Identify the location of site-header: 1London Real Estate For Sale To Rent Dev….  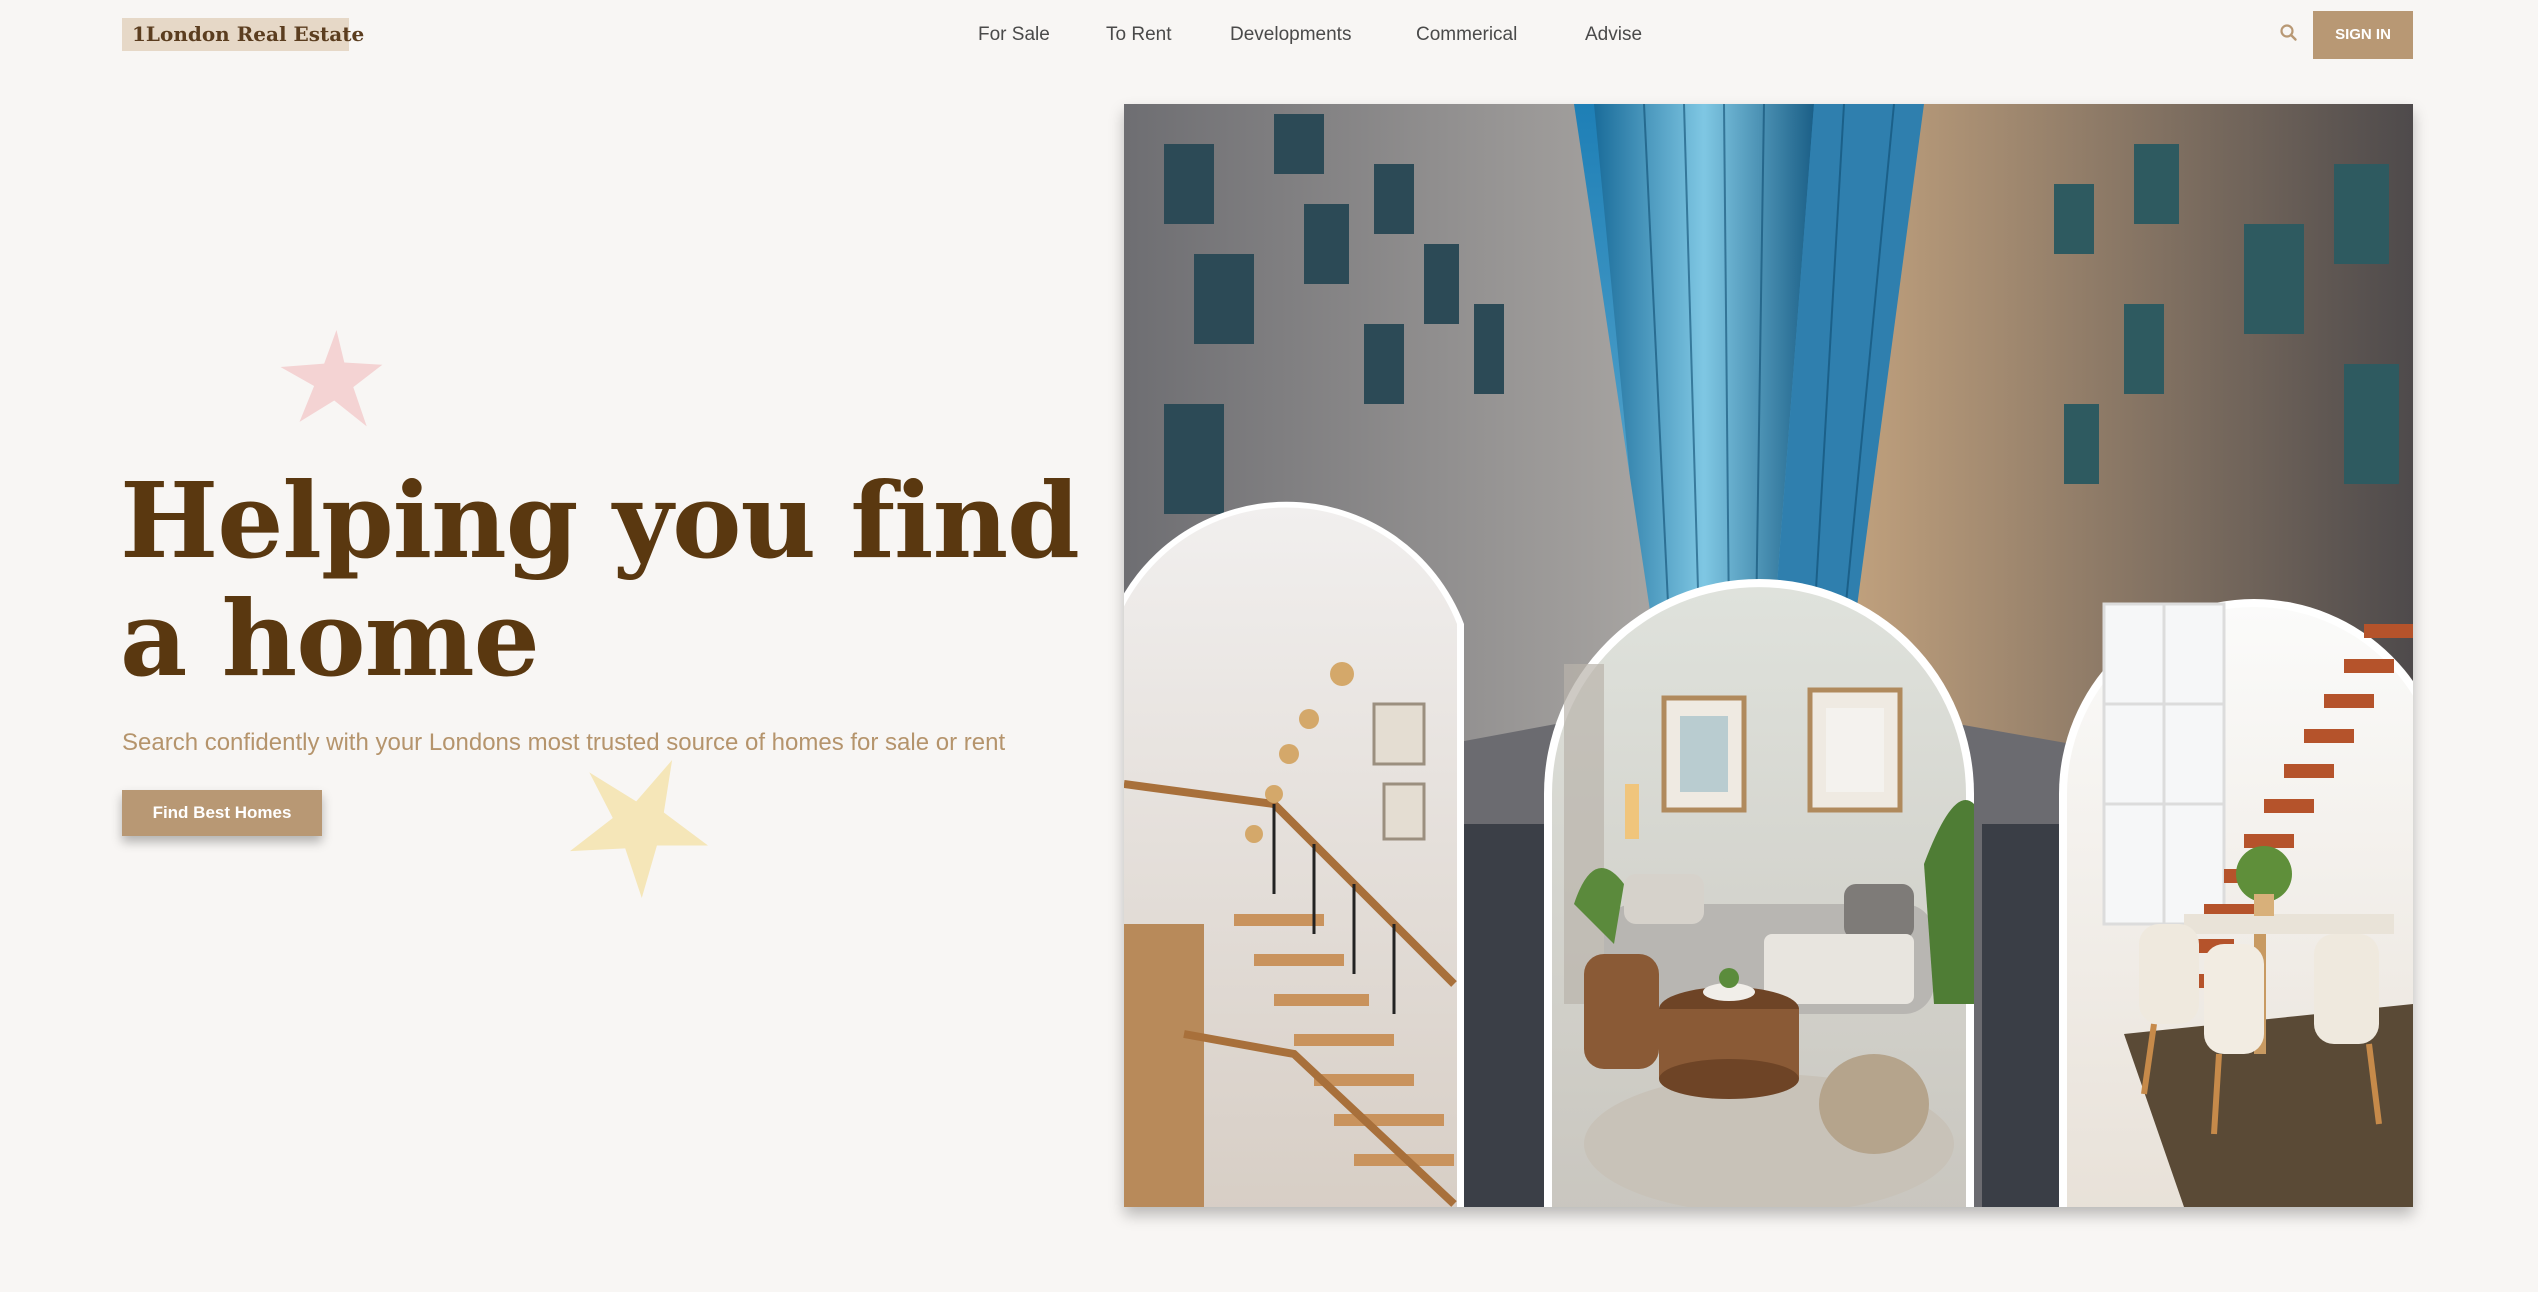
(1269, 35).